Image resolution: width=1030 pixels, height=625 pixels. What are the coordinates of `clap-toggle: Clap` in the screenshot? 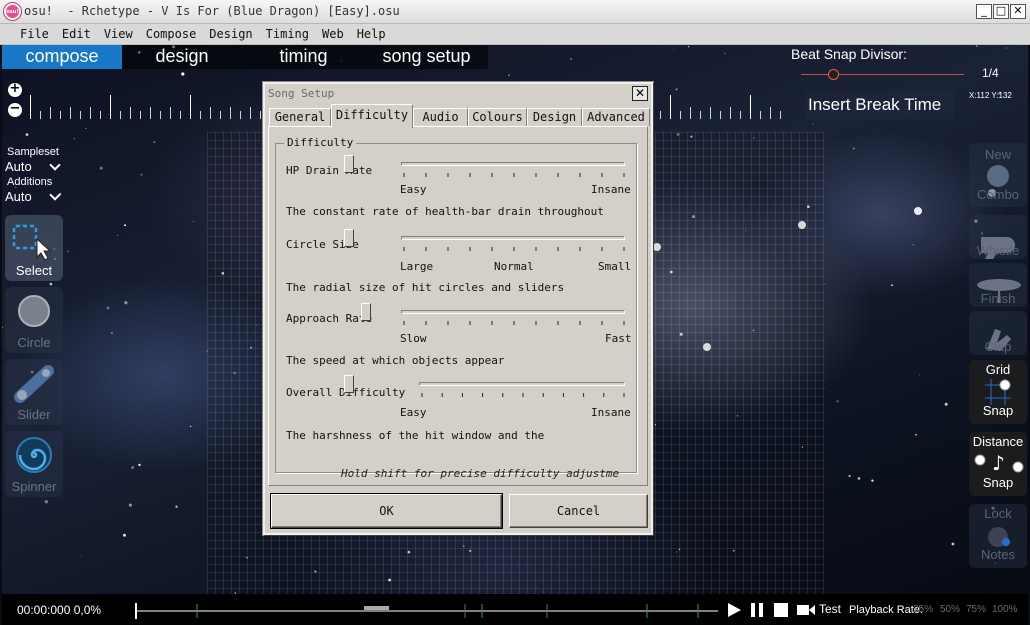 It's located at (998, 333).